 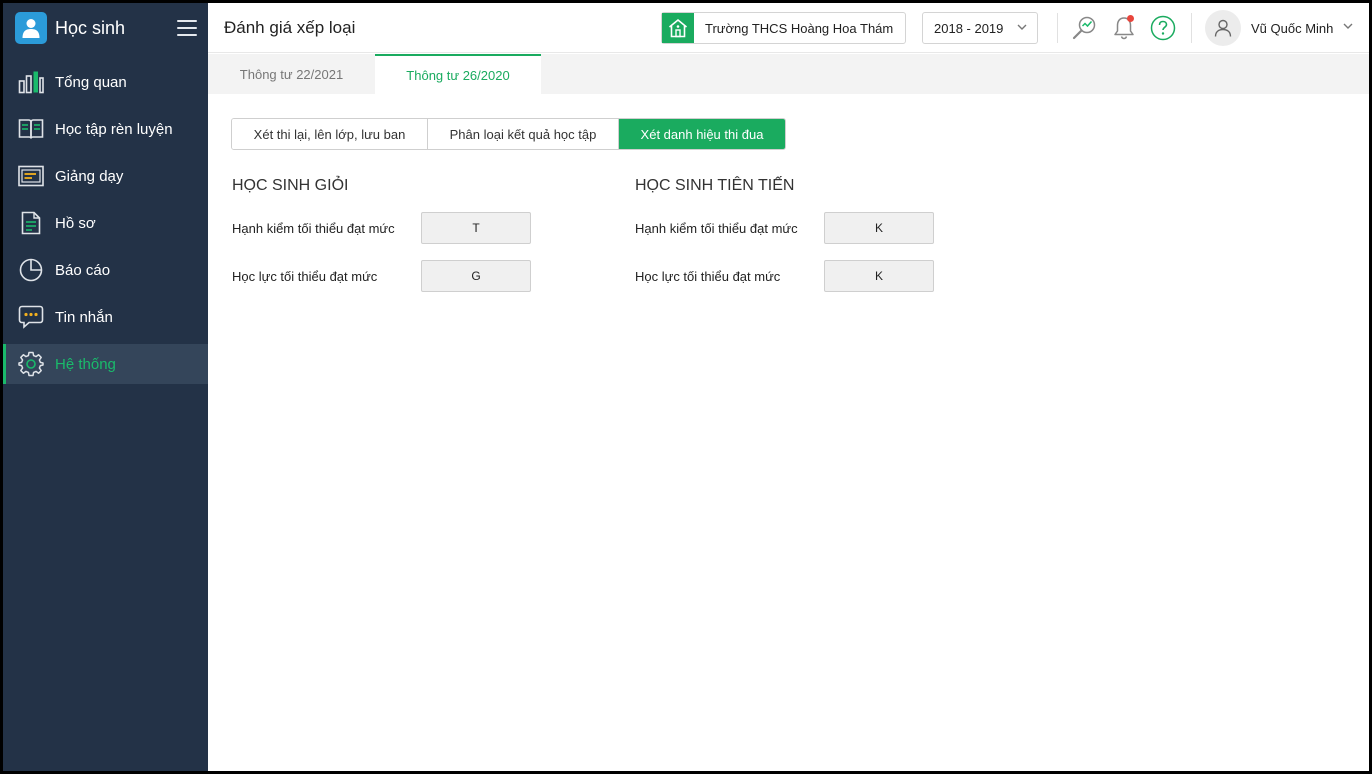 What do you see at coordinates (1084, 28) in the screenshot?
I see `search-icon` at bounding box center [1084, 28].